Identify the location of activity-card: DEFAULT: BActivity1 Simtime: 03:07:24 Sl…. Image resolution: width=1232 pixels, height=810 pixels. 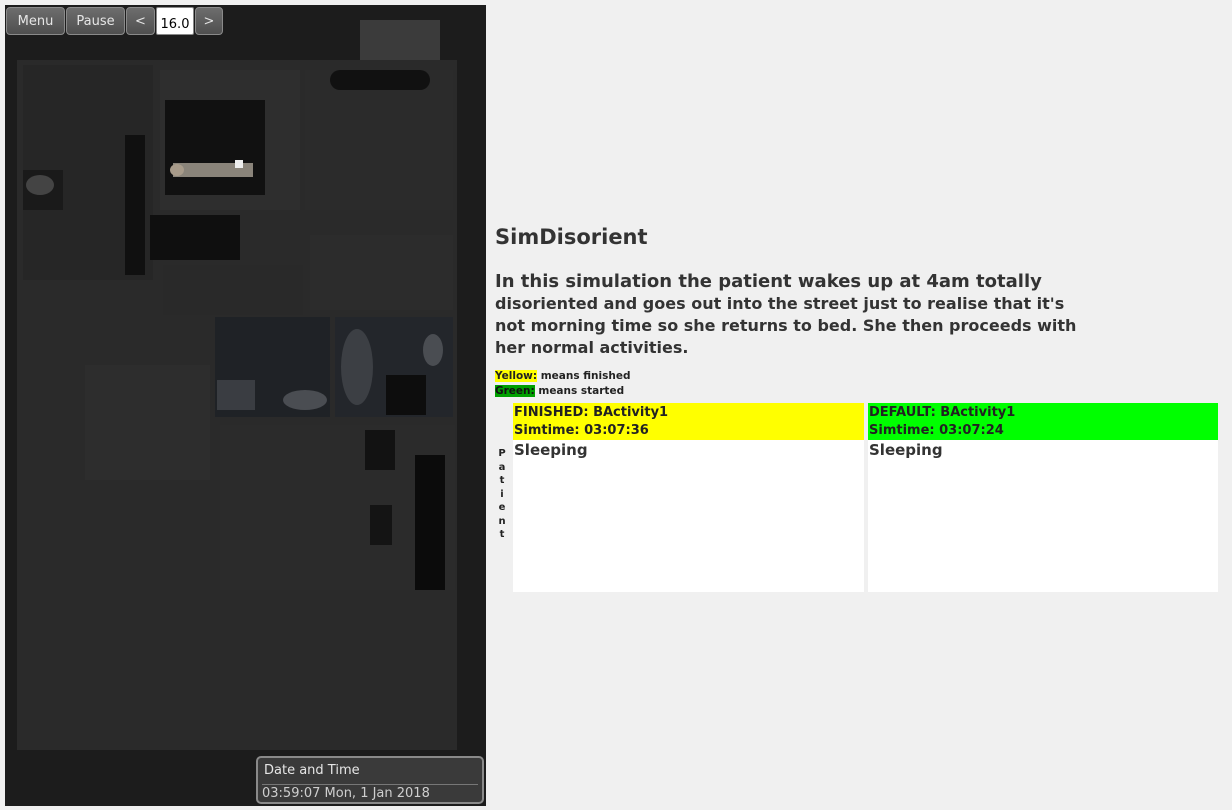
(1043, 497).